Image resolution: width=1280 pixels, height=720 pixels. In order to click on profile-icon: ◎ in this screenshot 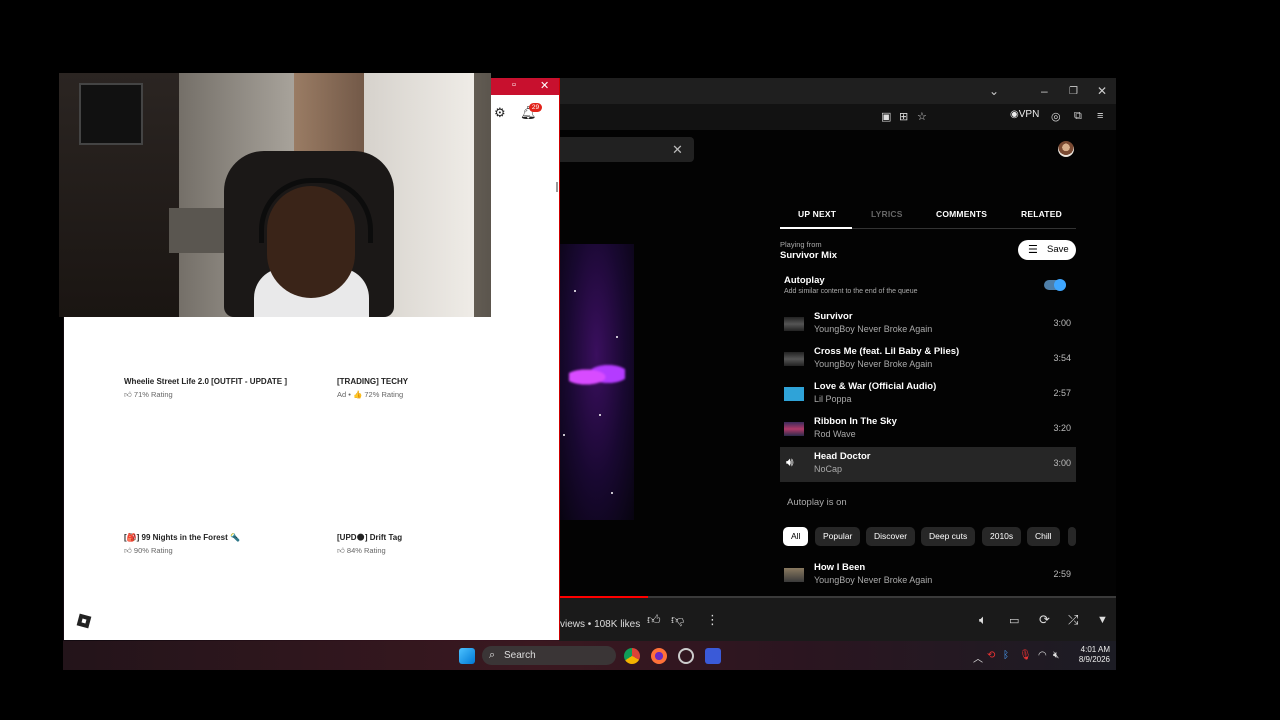, I will do `click(1056, 116)`.